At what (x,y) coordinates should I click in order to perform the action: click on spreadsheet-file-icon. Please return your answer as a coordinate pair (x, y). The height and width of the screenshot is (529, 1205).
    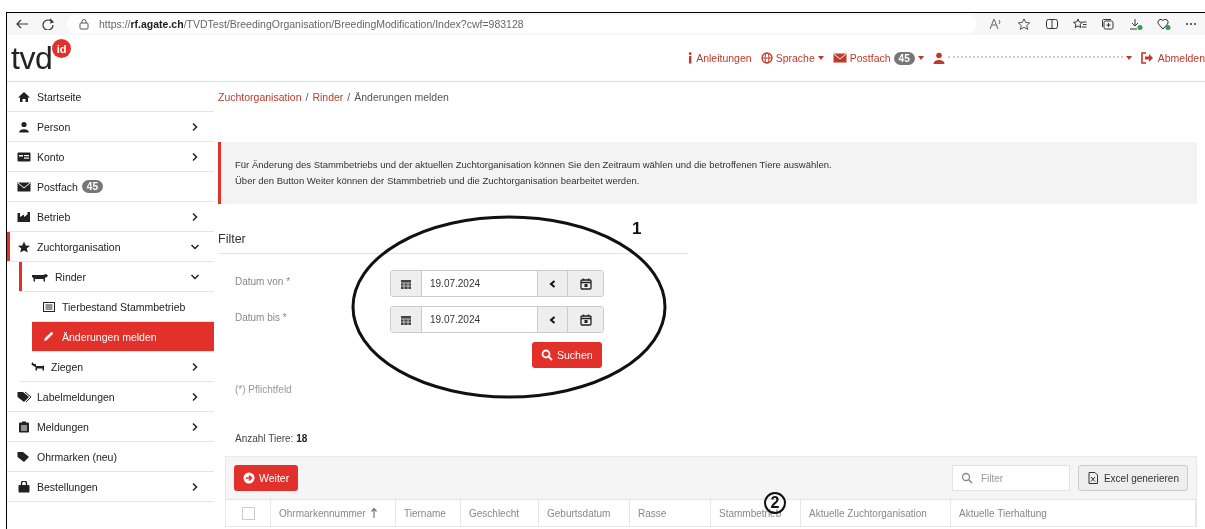
    Looking at the image, I should click on (1092, 478).